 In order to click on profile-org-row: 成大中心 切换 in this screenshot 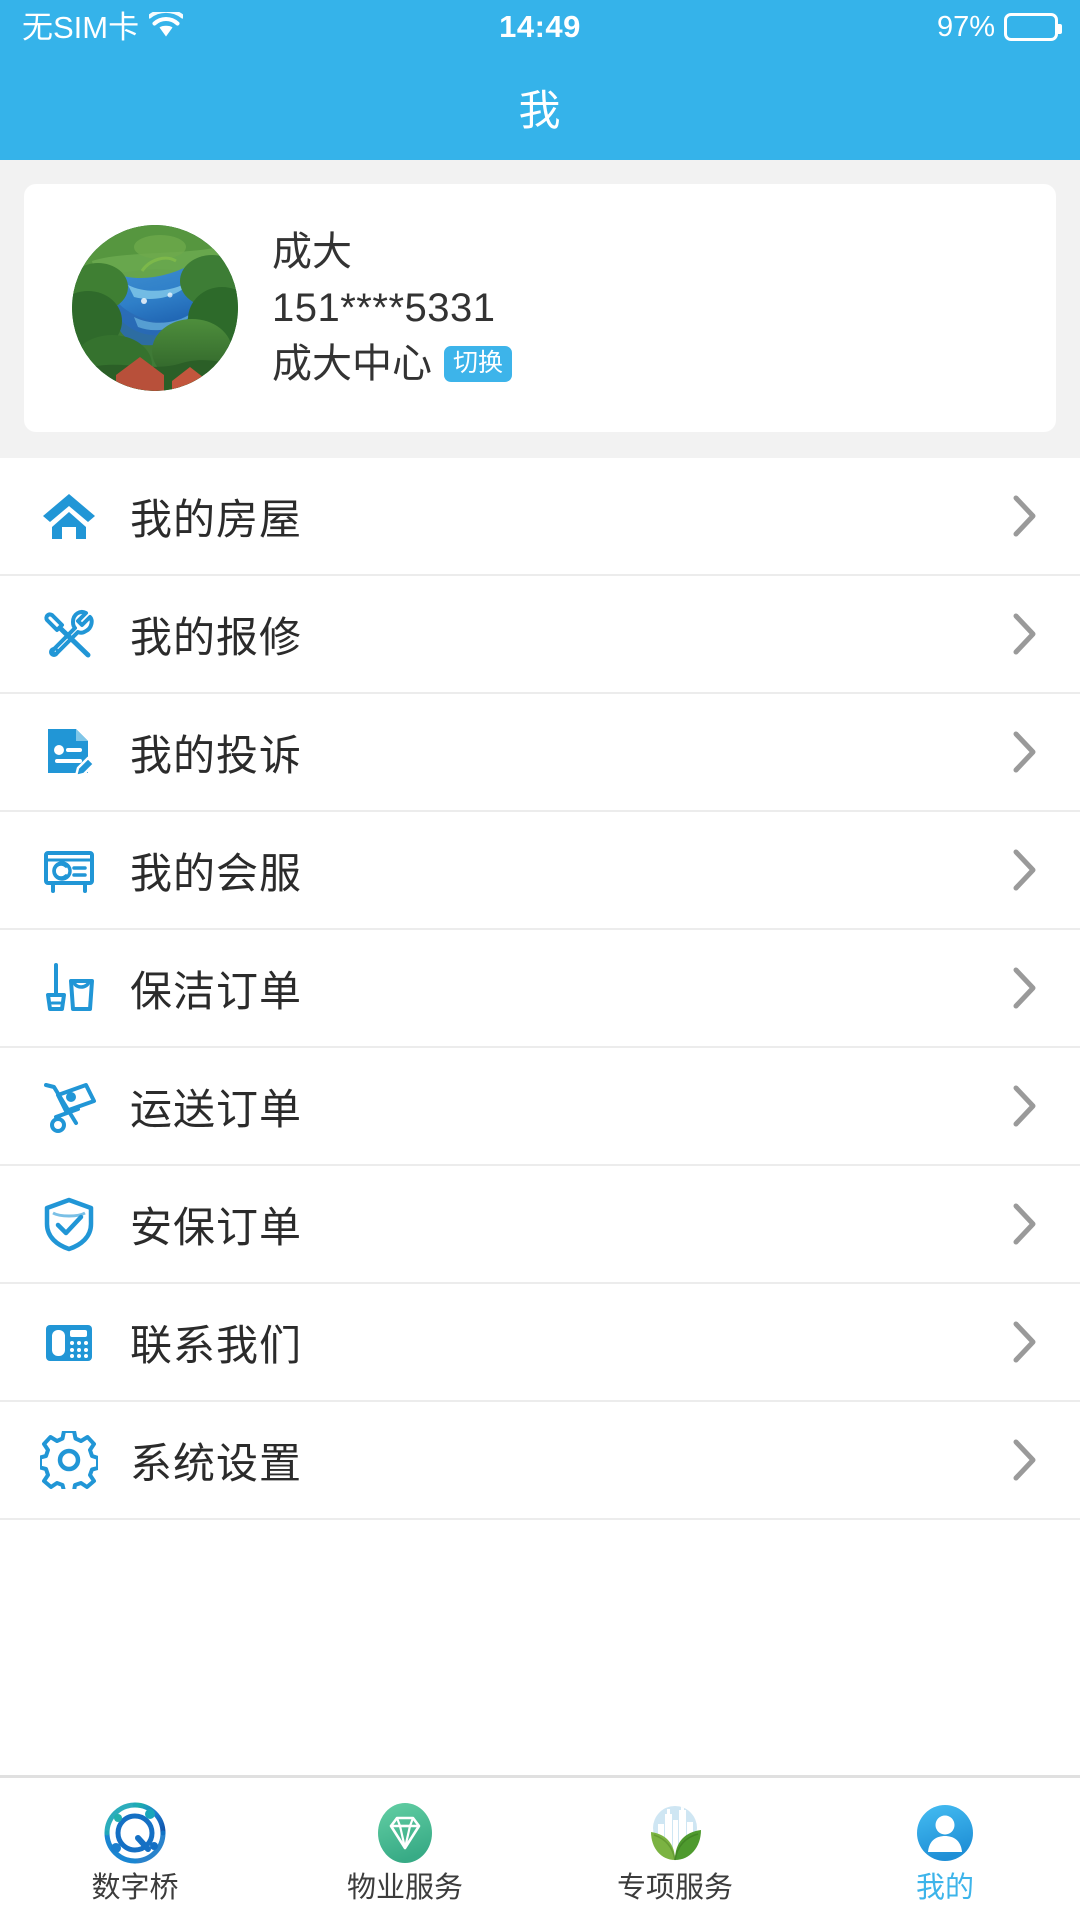, I will do `click(392, 364)`.